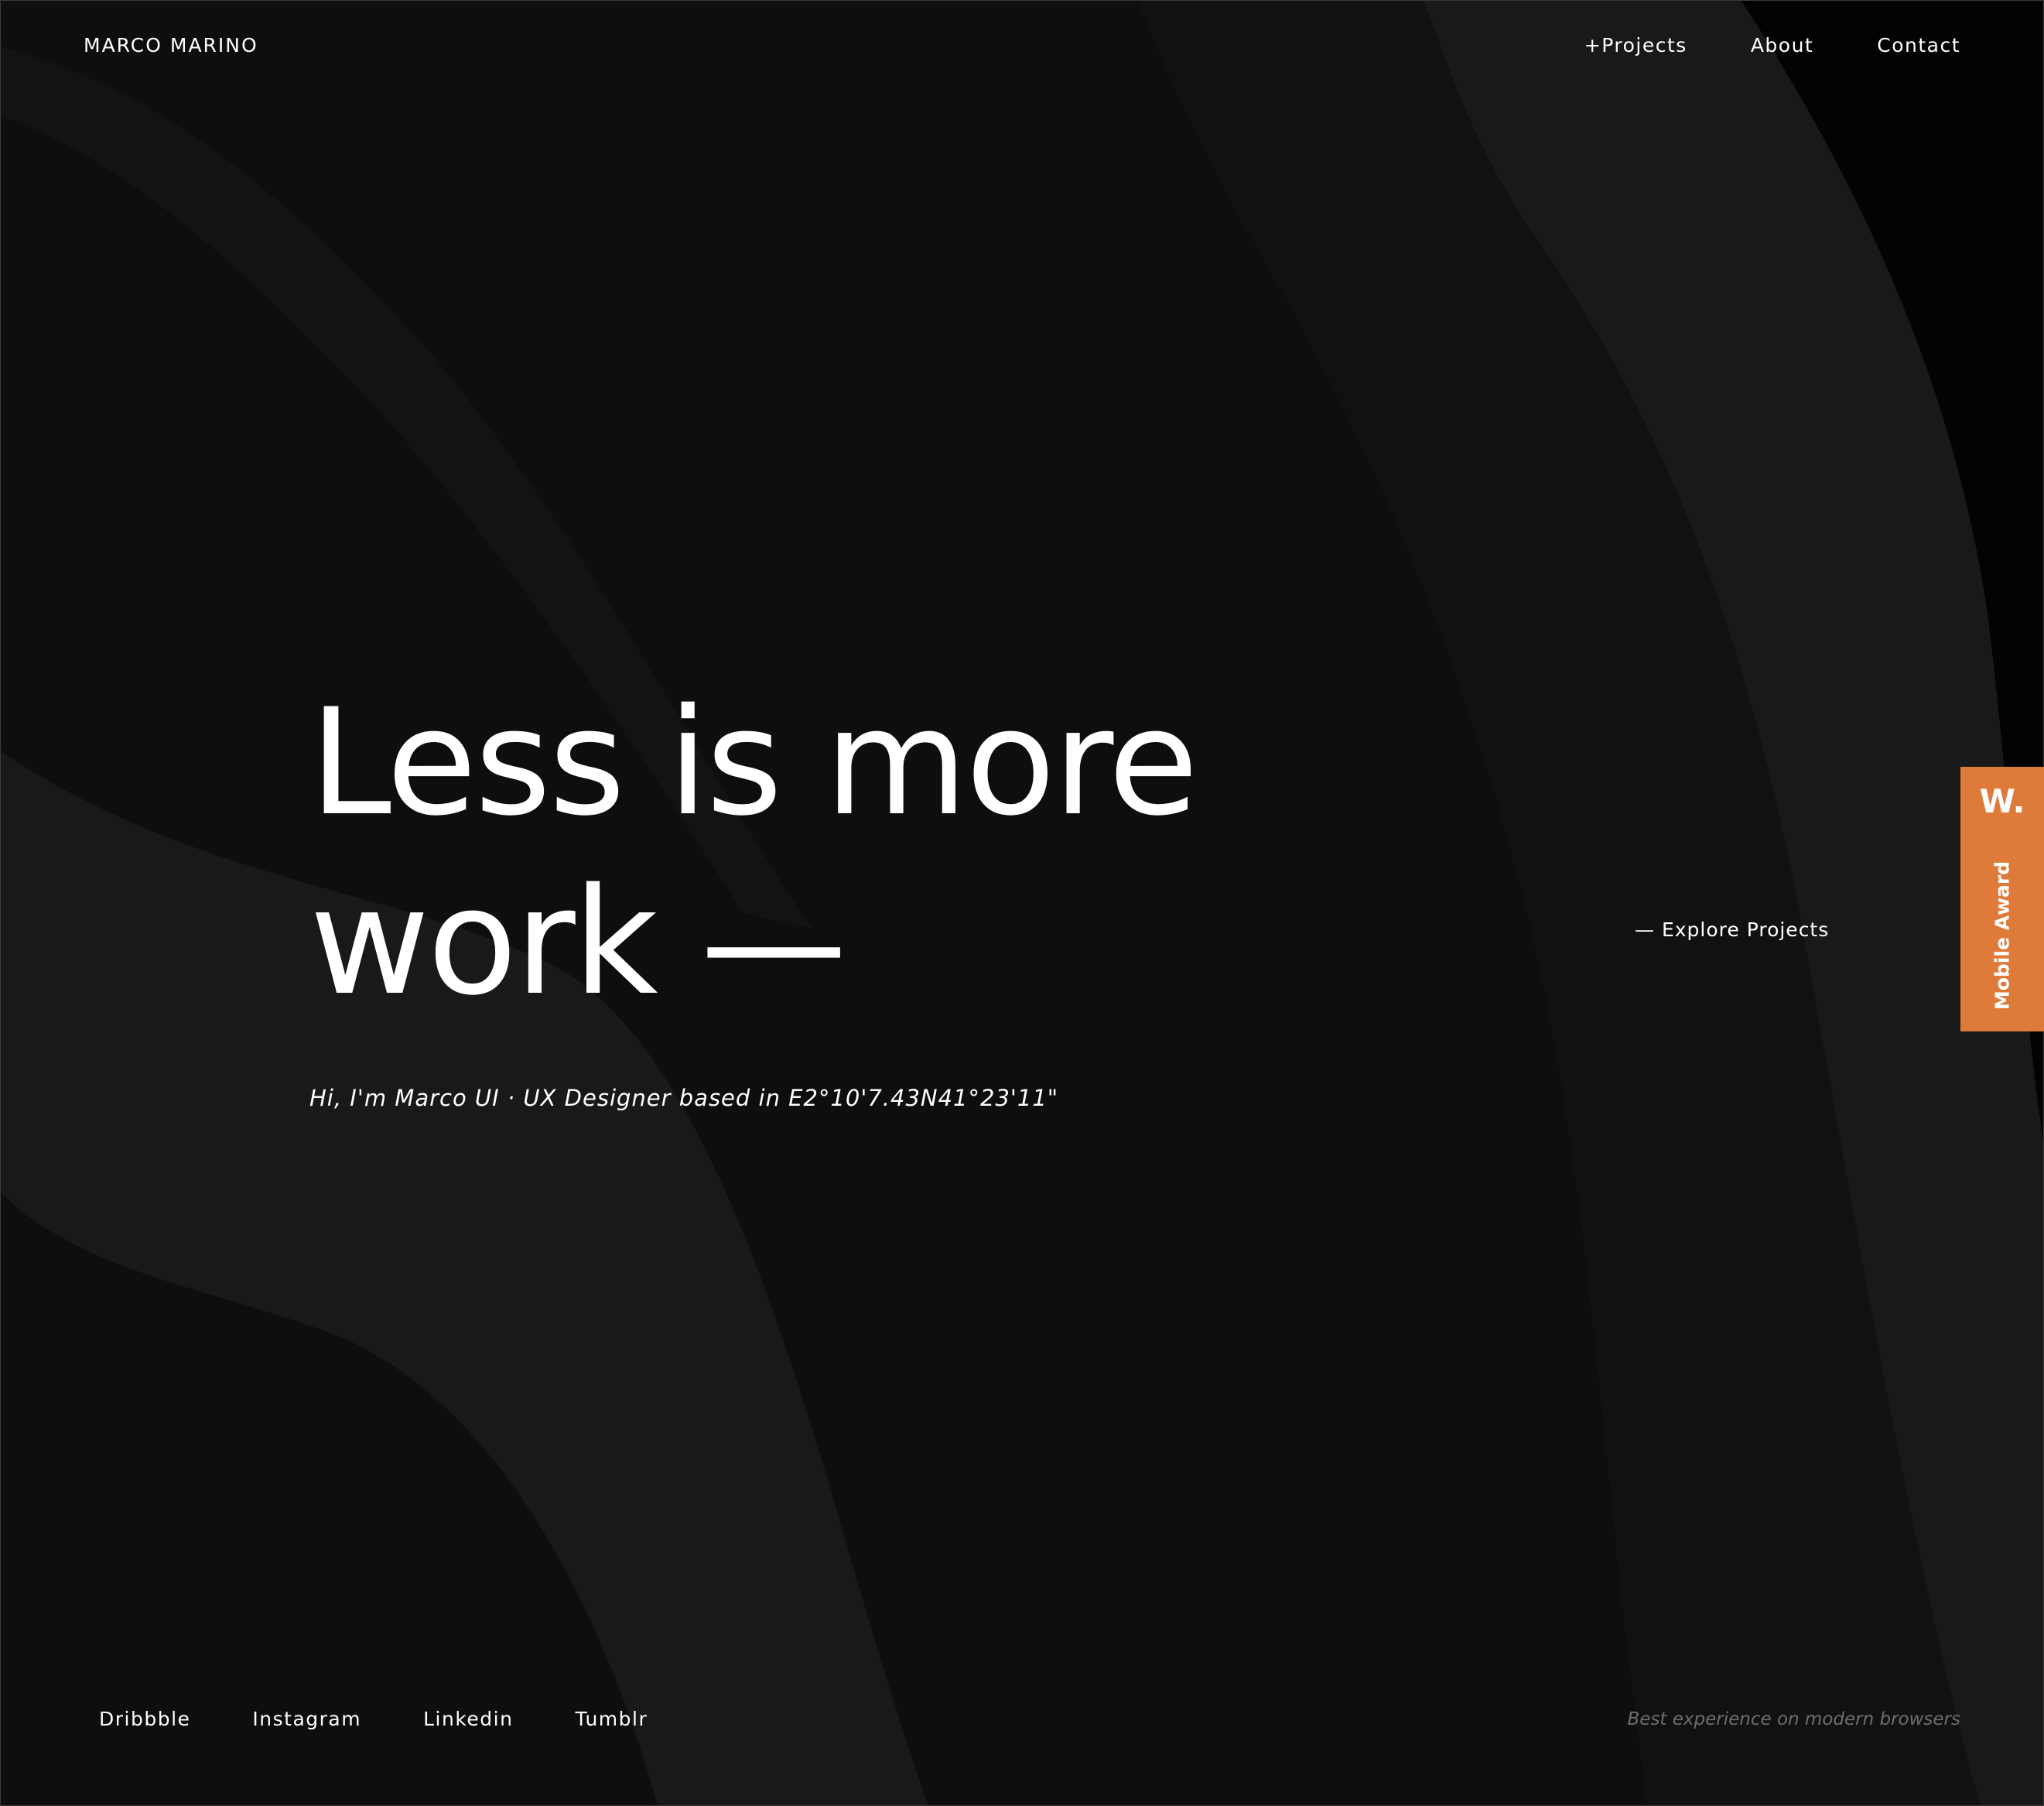  What do you see at coordinates (1793, 1719) in the screenshot?
I see `browser-note: Best experience on modern browsers` at bounding box center [1793, 1719].